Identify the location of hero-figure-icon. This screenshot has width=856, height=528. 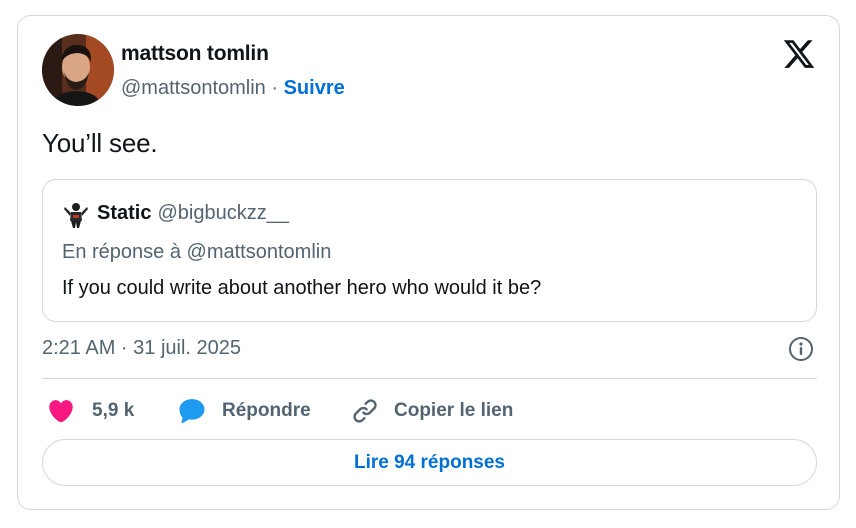
(76, 215).